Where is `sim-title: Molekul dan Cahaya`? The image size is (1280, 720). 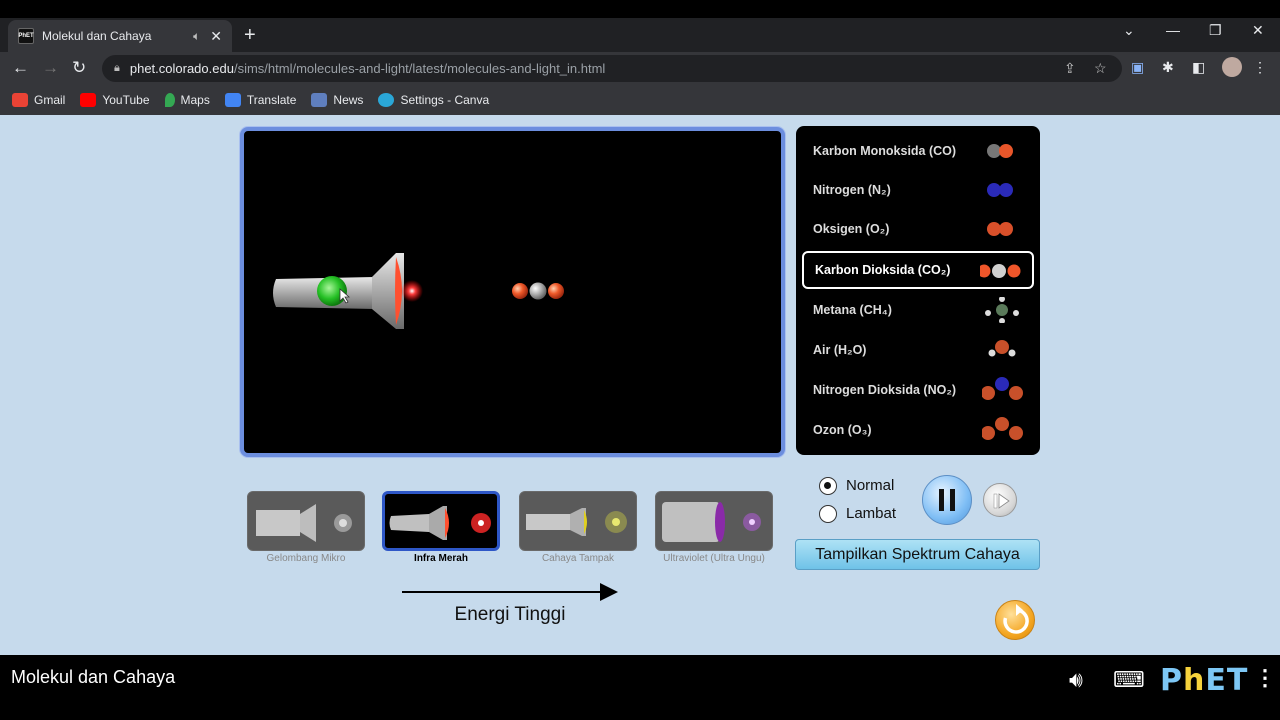 sim-title: Molekul dan Cahaya is located at coordinates (93, 677).